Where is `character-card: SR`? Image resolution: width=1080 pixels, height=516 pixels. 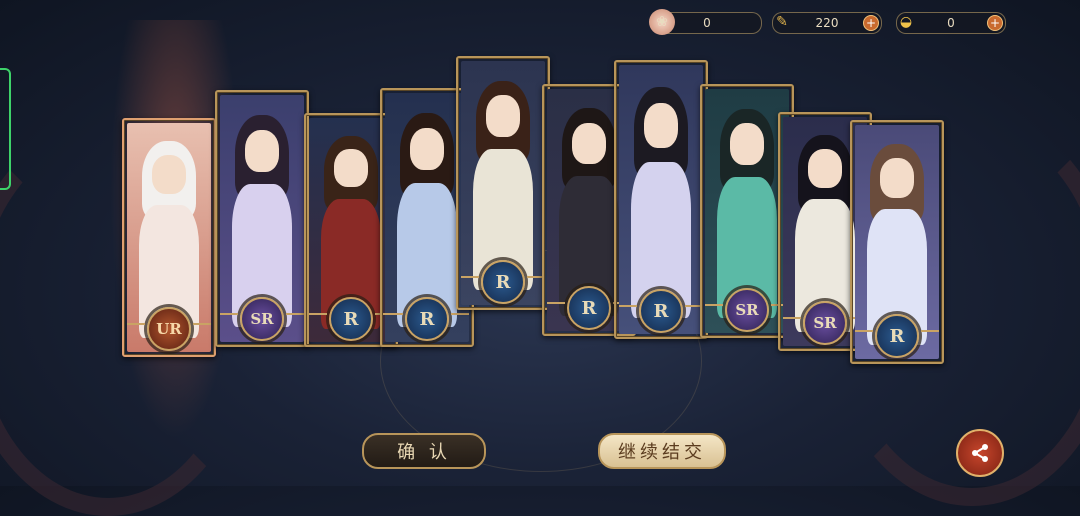
character-card: SR is located at coordinates (262, 218).